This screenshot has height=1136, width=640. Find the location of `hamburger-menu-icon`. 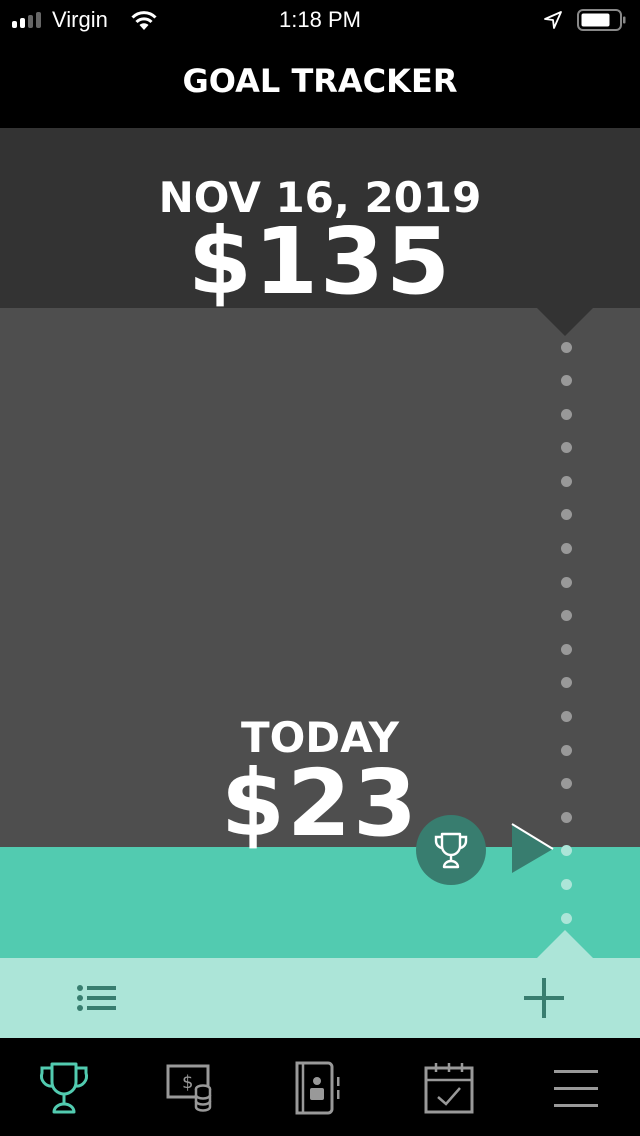

hamburger-menu-icon is located at coordinates (576, 1088).